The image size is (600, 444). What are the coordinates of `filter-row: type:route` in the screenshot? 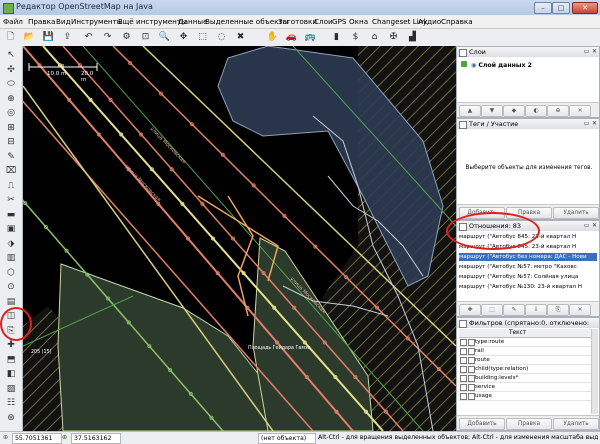 It's located at (525, 342).